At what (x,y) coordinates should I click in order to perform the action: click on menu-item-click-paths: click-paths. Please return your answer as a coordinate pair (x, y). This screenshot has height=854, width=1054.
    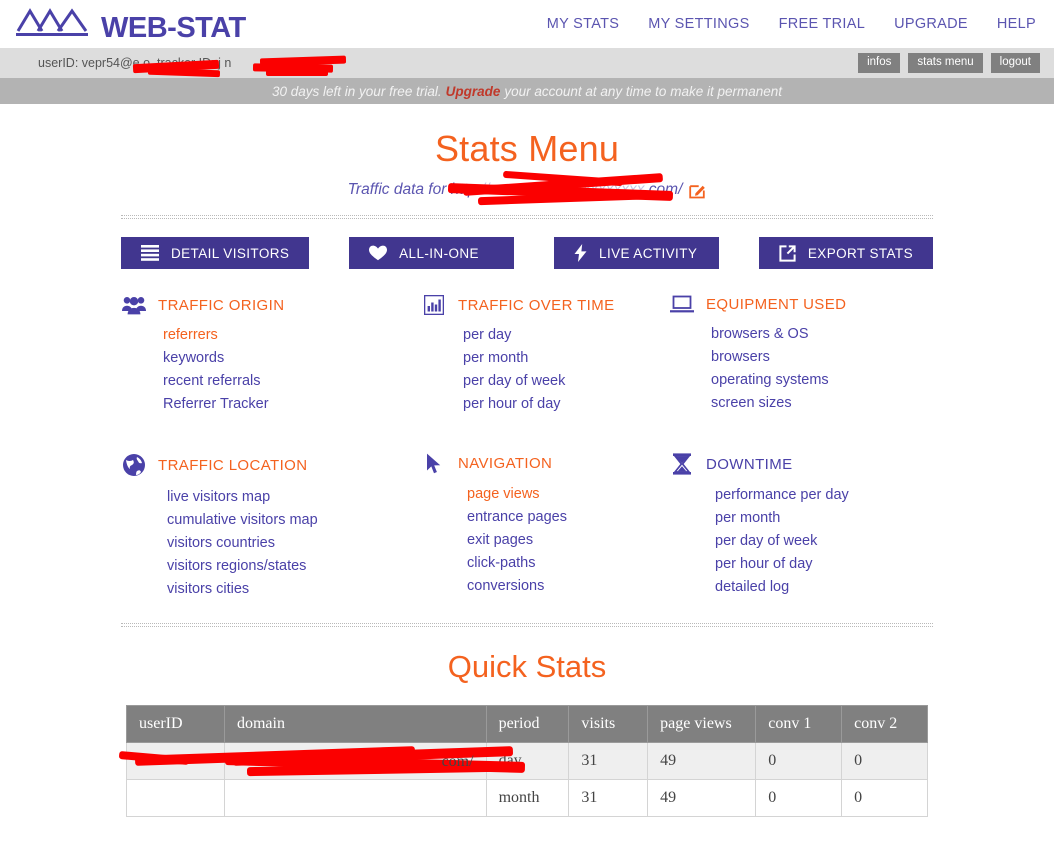
    Looking at the image, I should click on (568, 563).